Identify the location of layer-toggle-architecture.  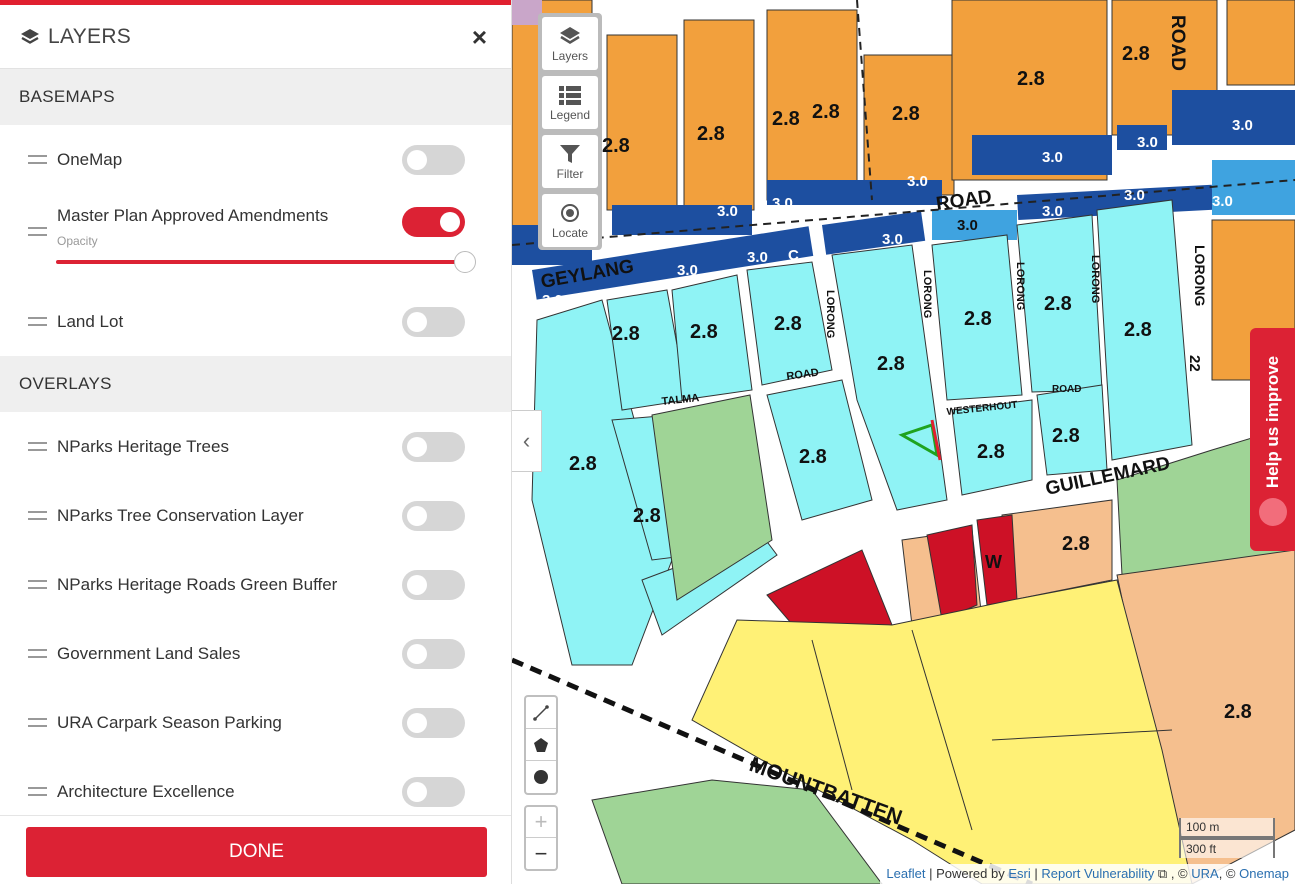
(433, 791).